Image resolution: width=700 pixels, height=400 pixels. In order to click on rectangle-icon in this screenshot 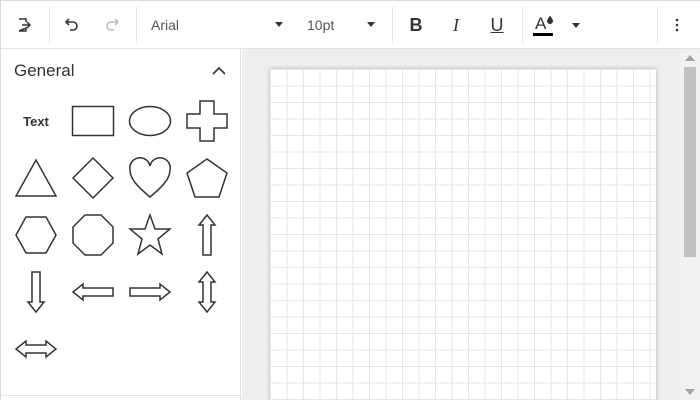, I will do `click(93, 121)`.